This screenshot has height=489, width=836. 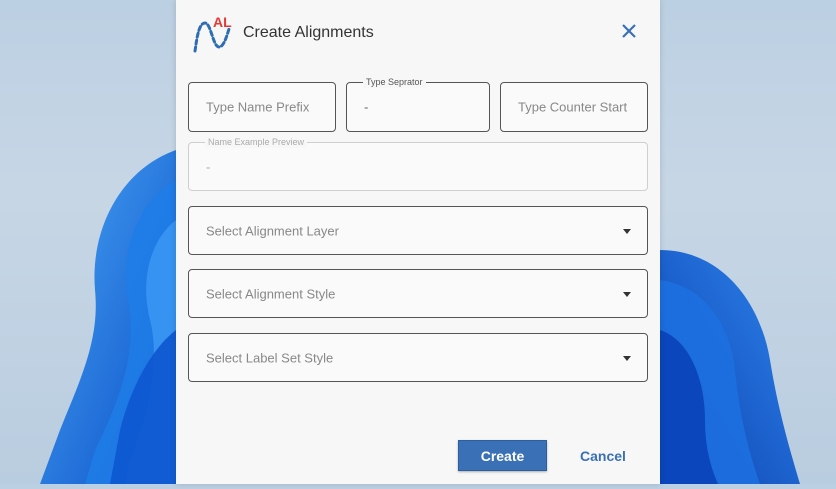 I want to click on alignment-style-placeholder: Select Alignment Style, so click(x=271, y=293).